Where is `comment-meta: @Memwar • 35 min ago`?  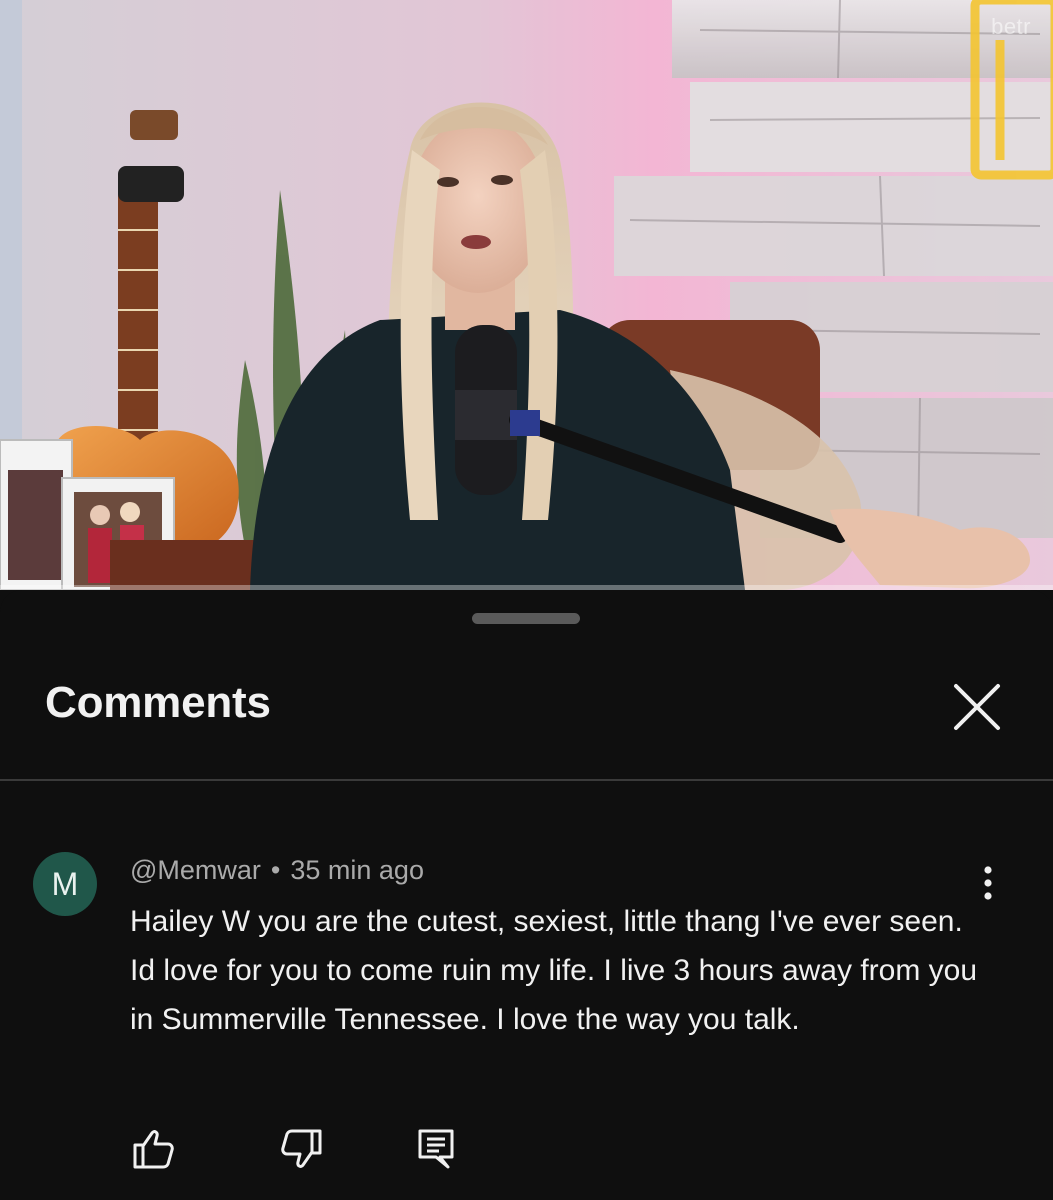
comment-meta: @Memwar • 35 min ago is located at coordinates (277, 870).